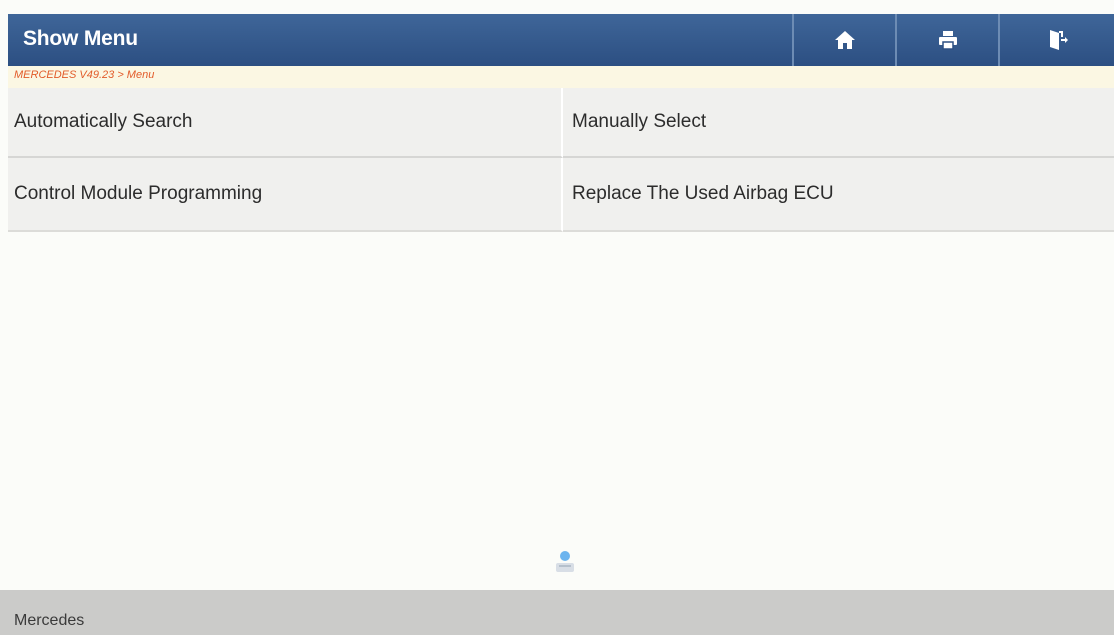 This screenshot has height=635, width=1114. I want to click on menu-item-label: Replace The Used Airbag ECU, so click(703, 193).